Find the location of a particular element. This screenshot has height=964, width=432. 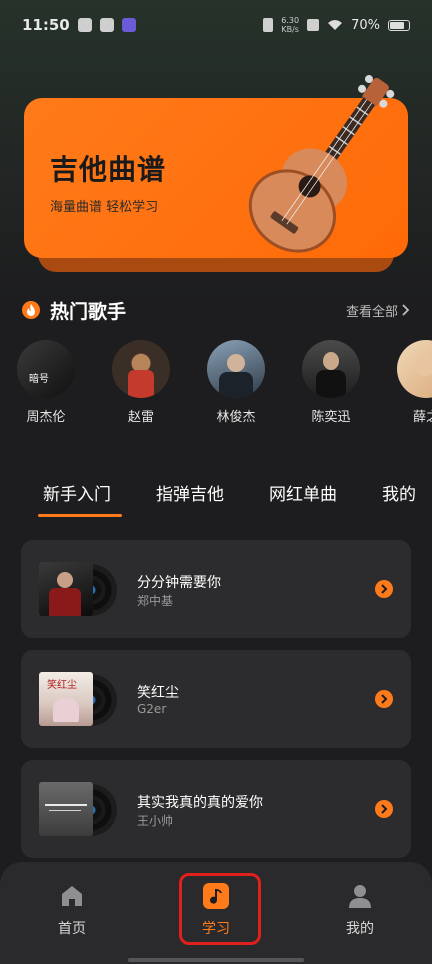

nav-home-label: 首页 is located at coordinates (72, 929).